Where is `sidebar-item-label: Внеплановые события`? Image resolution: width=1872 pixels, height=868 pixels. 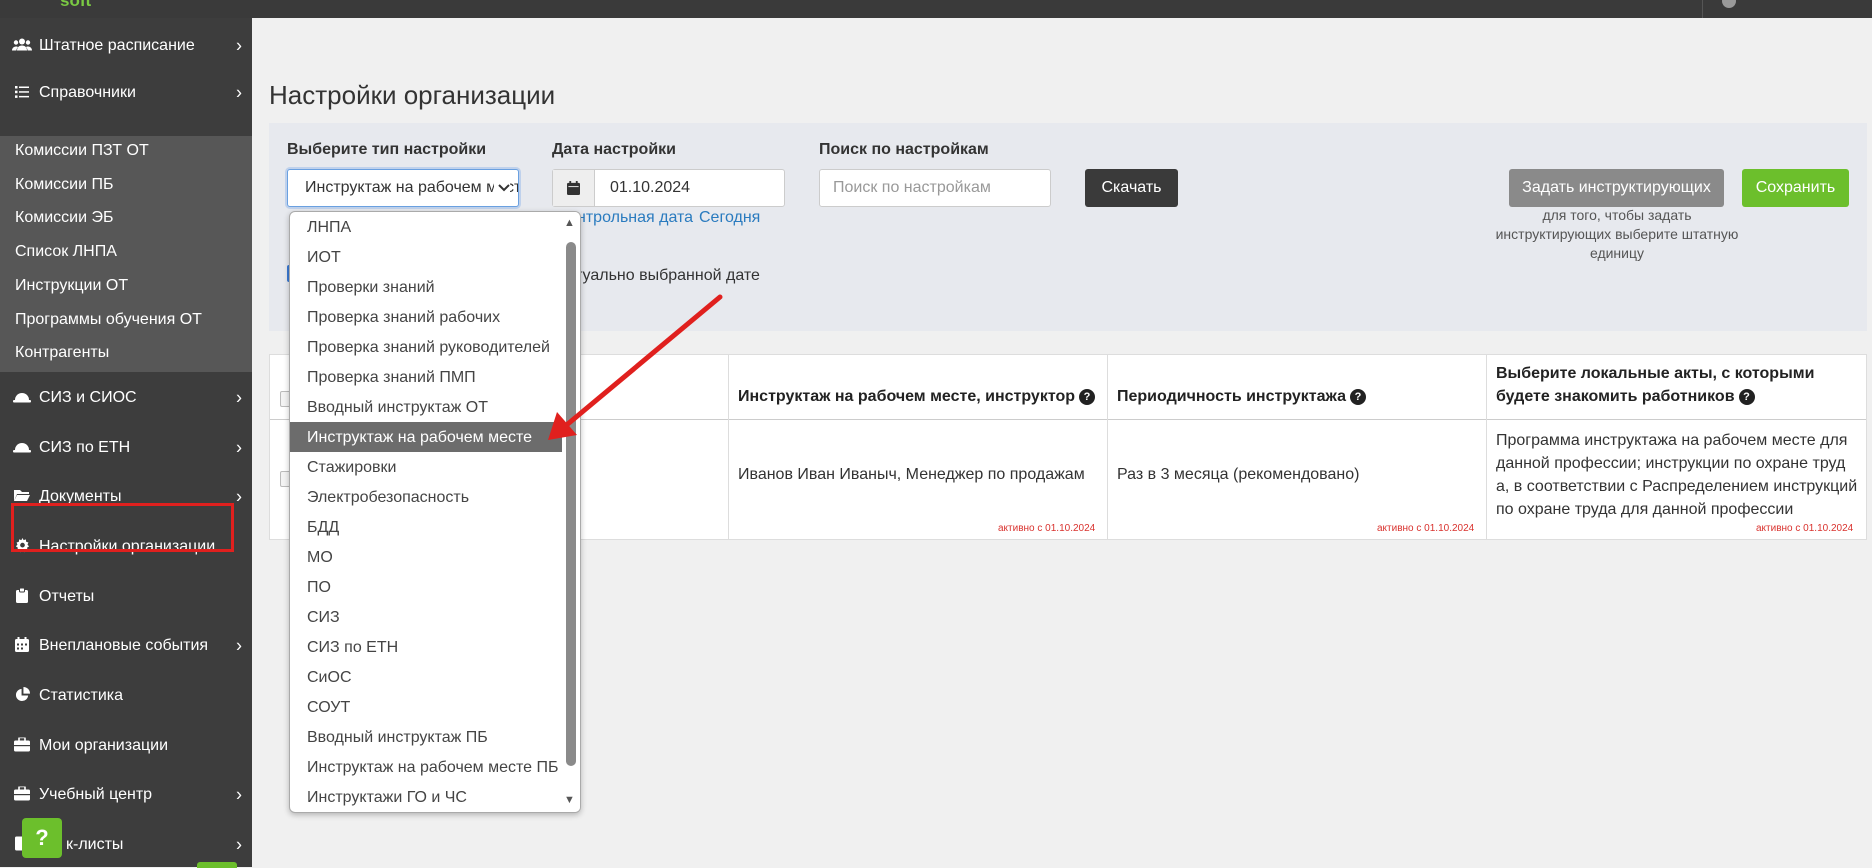
sidebar-item-label: Внеплановые события is located at coordinates (124, 645).